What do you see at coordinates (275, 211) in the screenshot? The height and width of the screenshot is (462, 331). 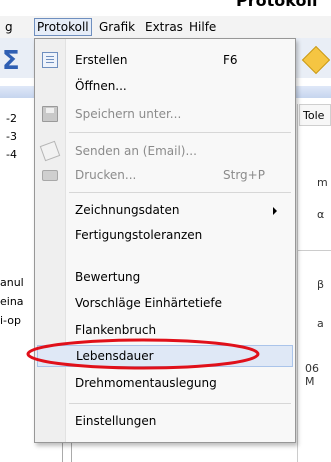 I see `submenu-arrow-icon` at bounding box center [275, 211].